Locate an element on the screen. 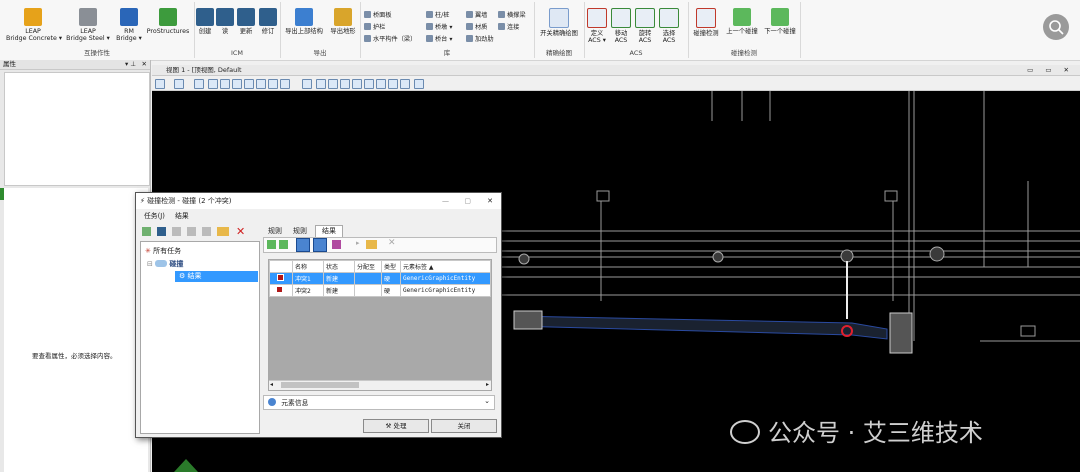  view-title-bar: 视图 1 - [顶视图, Default ▭ ▭ ✕ is located at coordinates (616, 70).